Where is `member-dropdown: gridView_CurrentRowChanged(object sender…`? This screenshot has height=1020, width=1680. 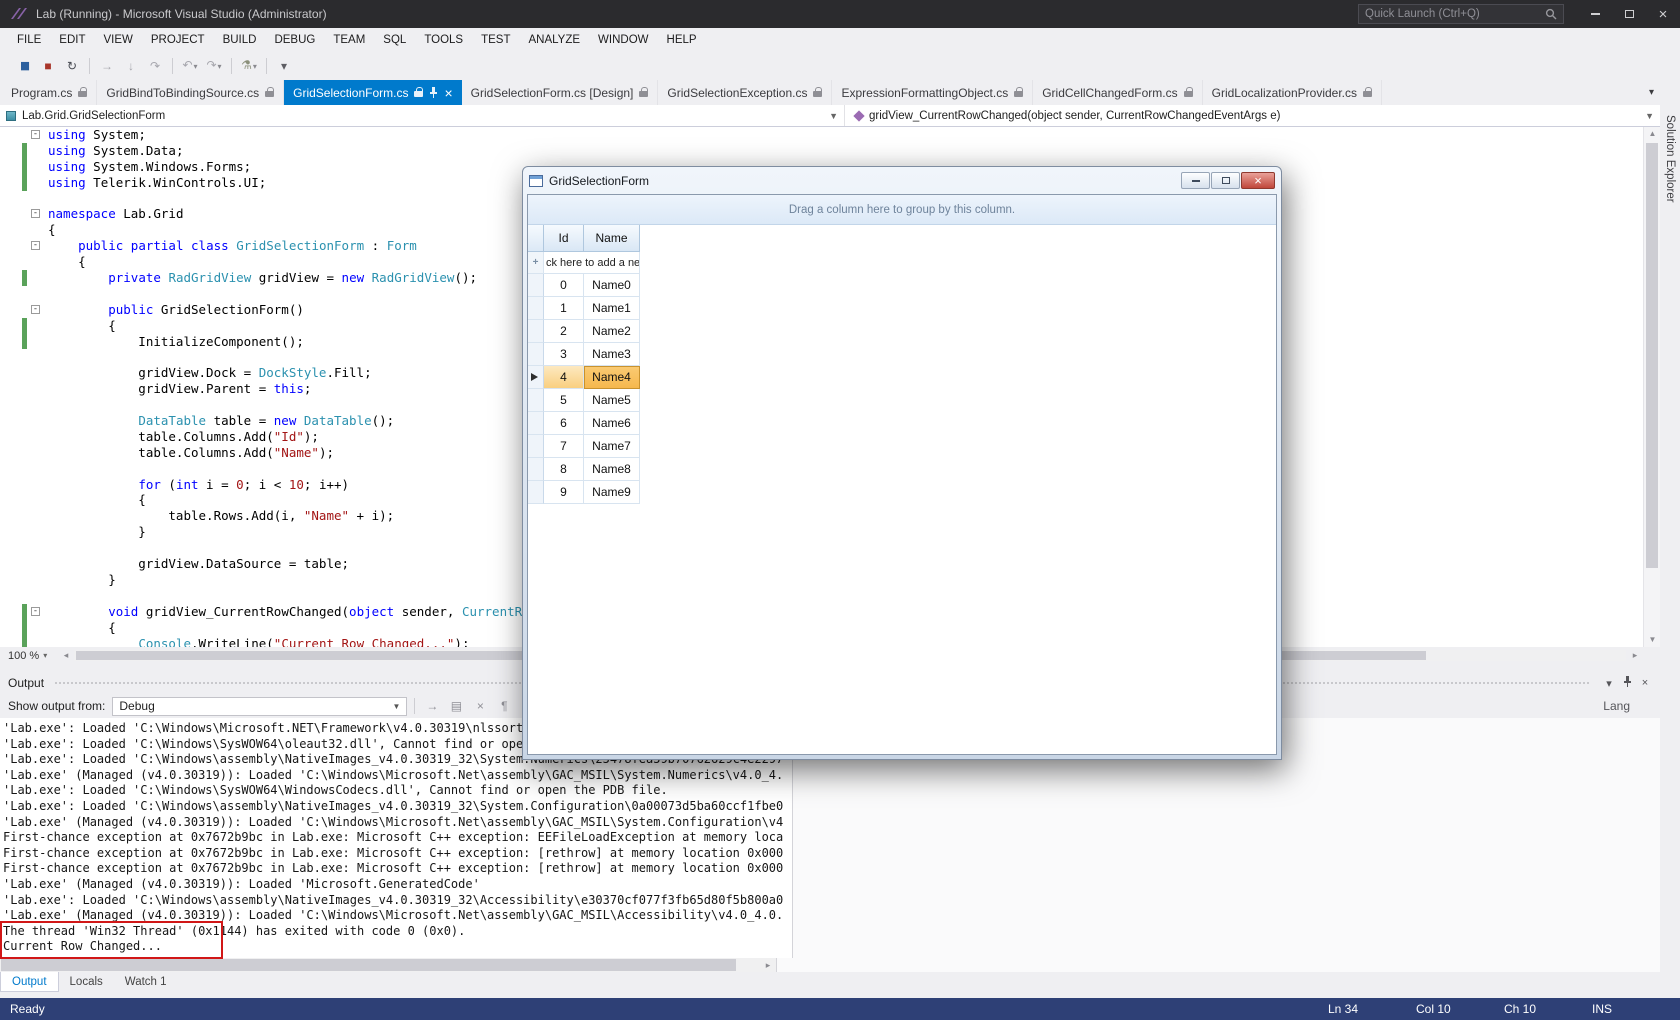 member-dropdown: gridView_CurrentRowChanged(object sender… is located at coordinates (1252, 115).